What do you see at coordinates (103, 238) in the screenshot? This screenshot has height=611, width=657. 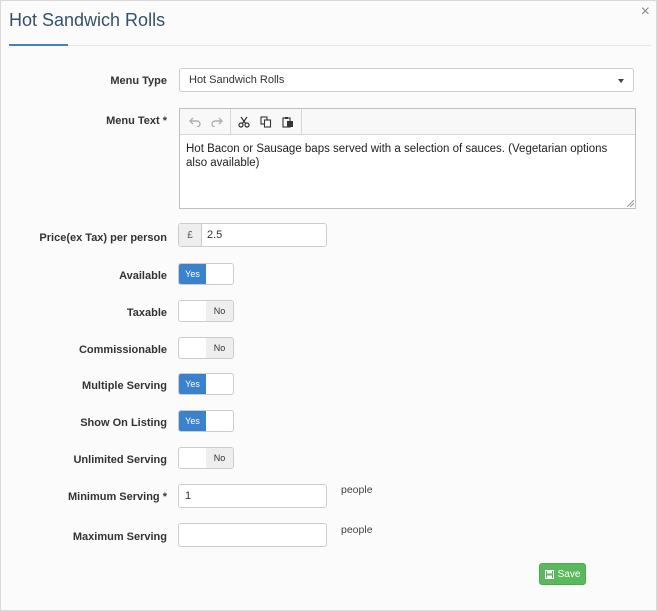 I see `price-label: Price(ex Tax) per person` at bounding box center [103, 238].